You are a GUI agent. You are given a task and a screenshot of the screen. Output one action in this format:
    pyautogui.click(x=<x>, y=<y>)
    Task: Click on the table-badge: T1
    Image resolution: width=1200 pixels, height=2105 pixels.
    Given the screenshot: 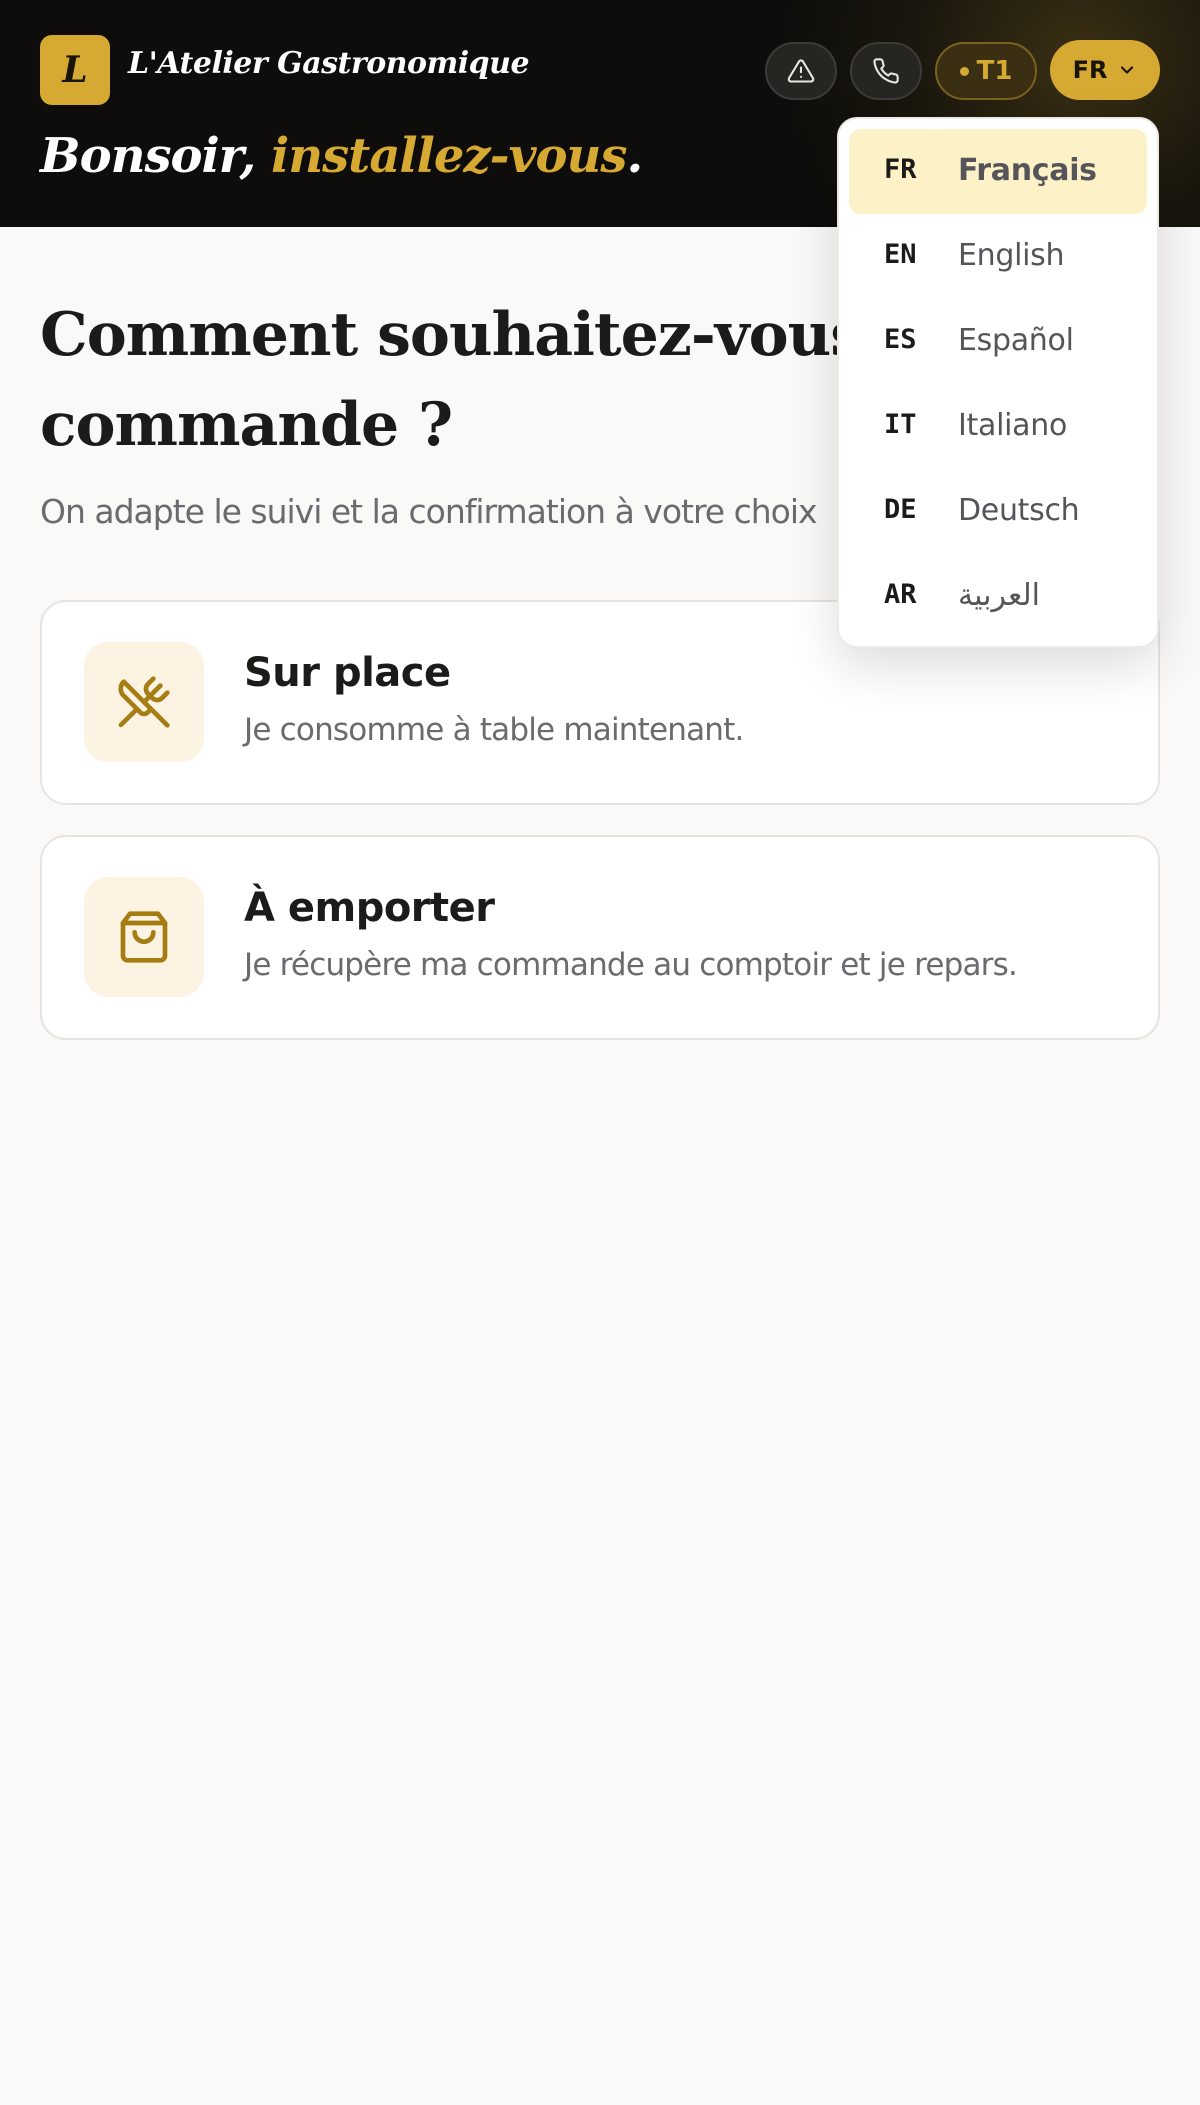 What is the action you would take?
    pyautogui.click(x=986, y=71)
    